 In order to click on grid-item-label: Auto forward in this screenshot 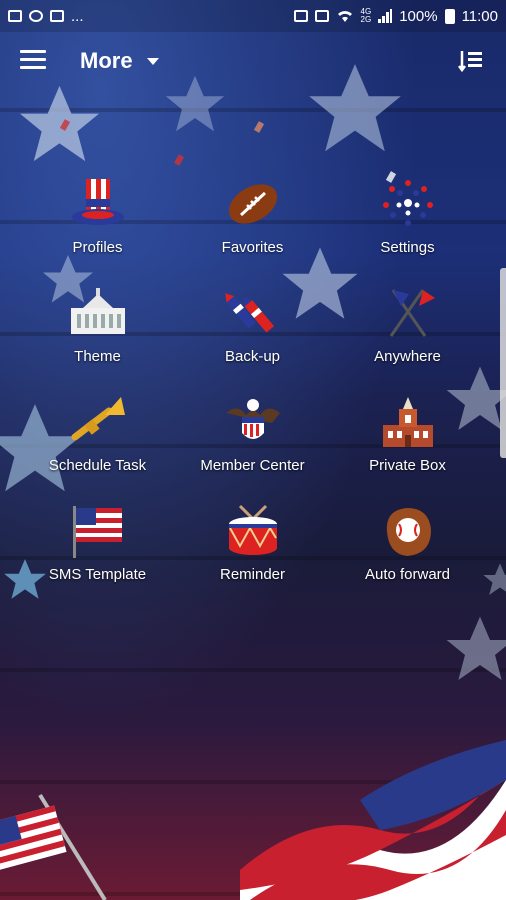, I will do `click(407, 574)`.